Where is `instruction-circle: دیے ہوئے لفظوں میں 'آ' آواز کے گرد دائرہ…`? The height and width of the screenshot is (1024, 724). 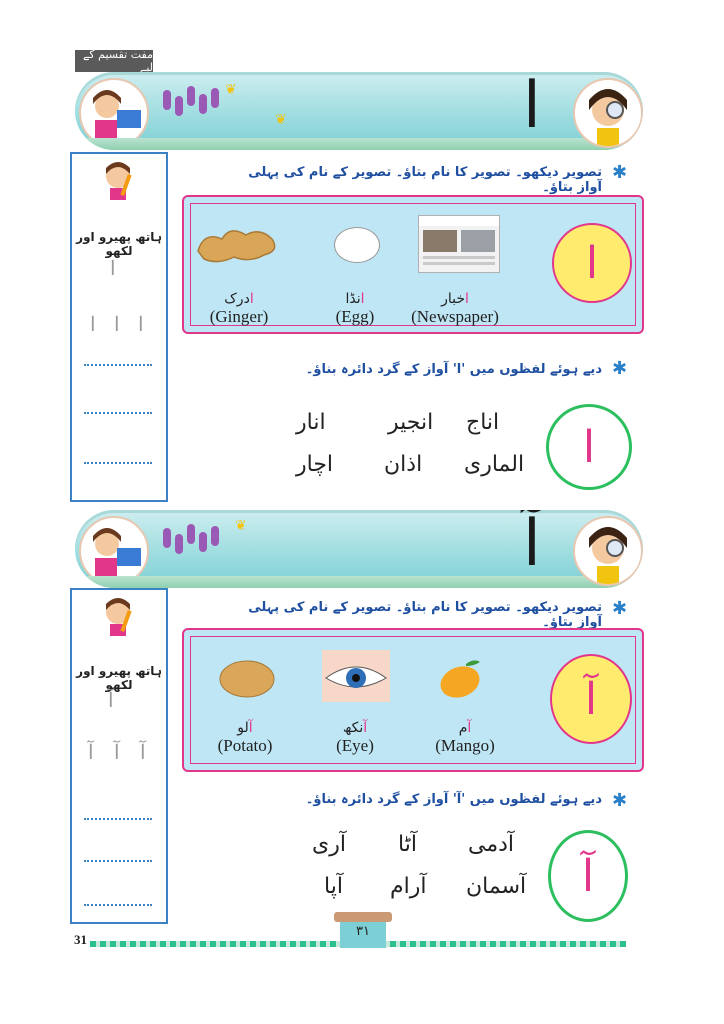 instruction-circle: دیے ہوئے لفظوں میں 'آ' آواز کے گرد دائرہ… is located at coordinates (453, 799).